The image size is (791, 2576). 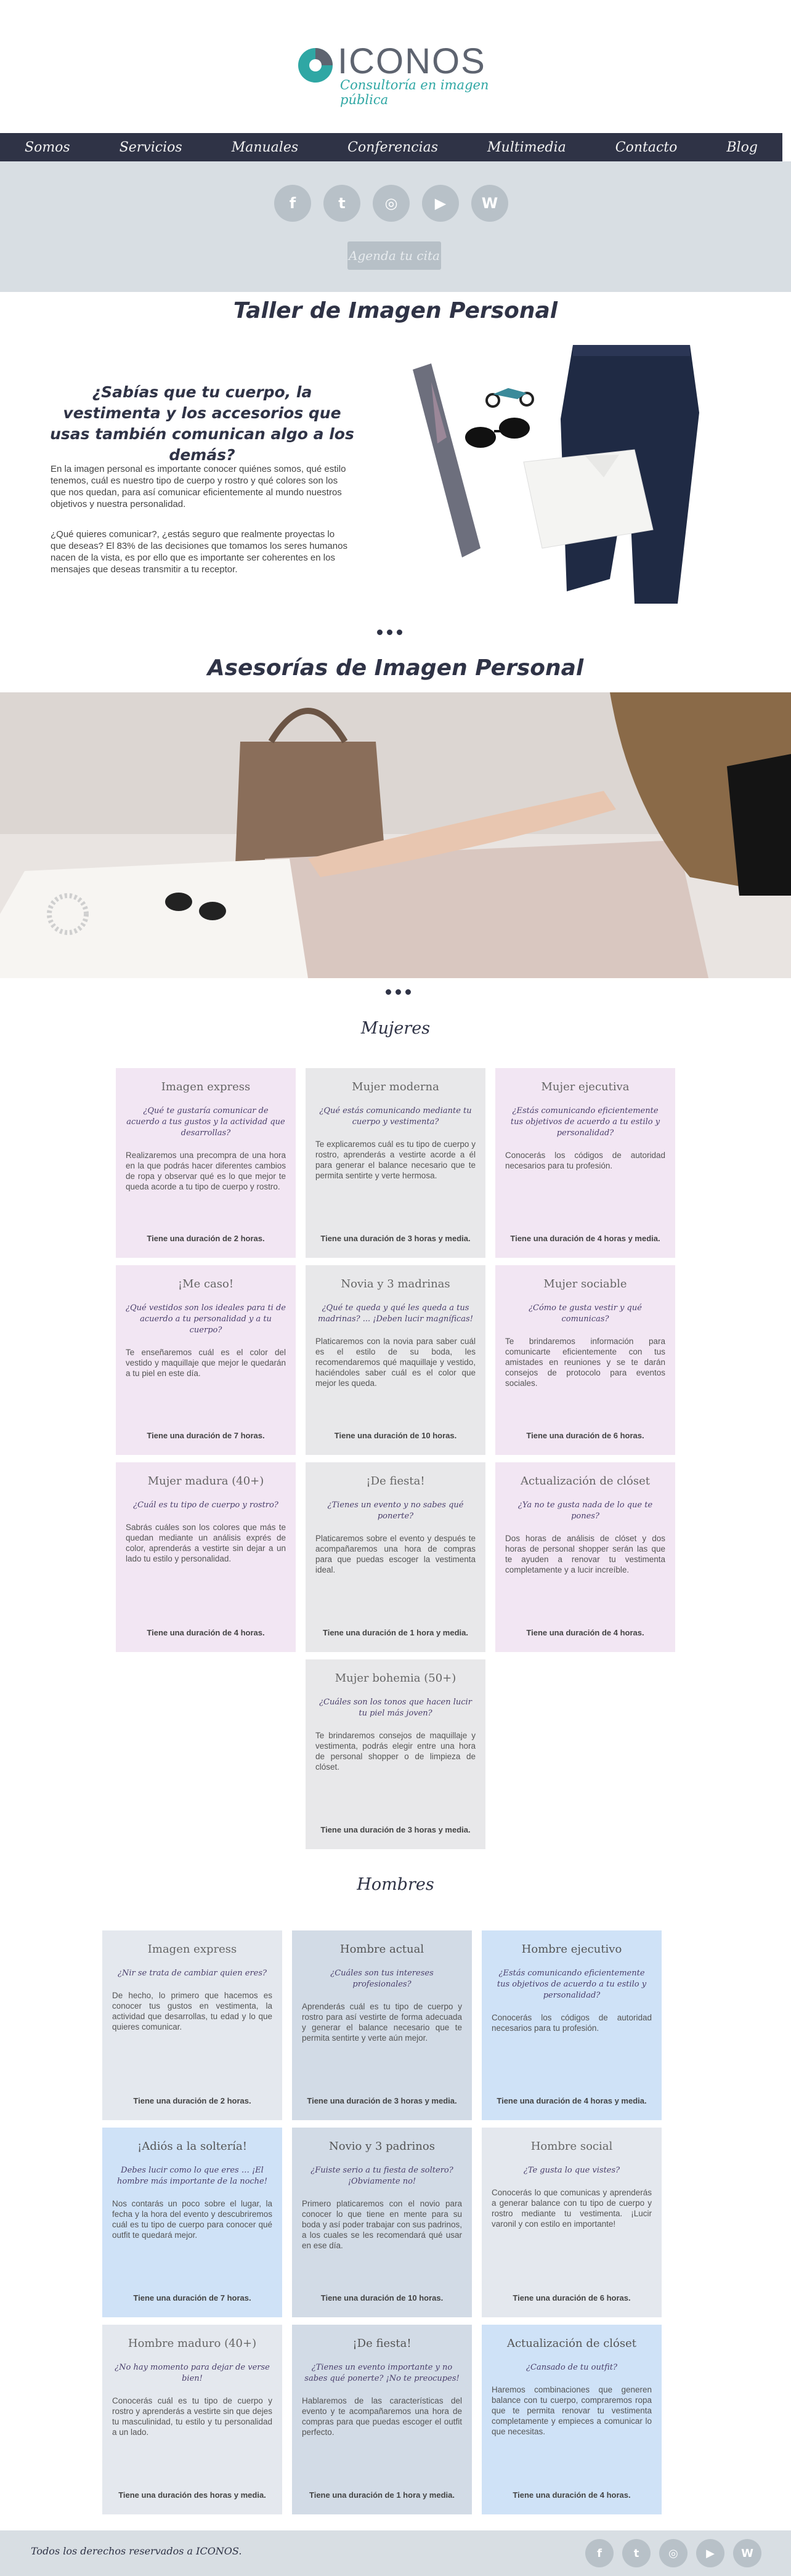 I want to click on nav-item-servicios: Servicios, so click(x=151, y=147).